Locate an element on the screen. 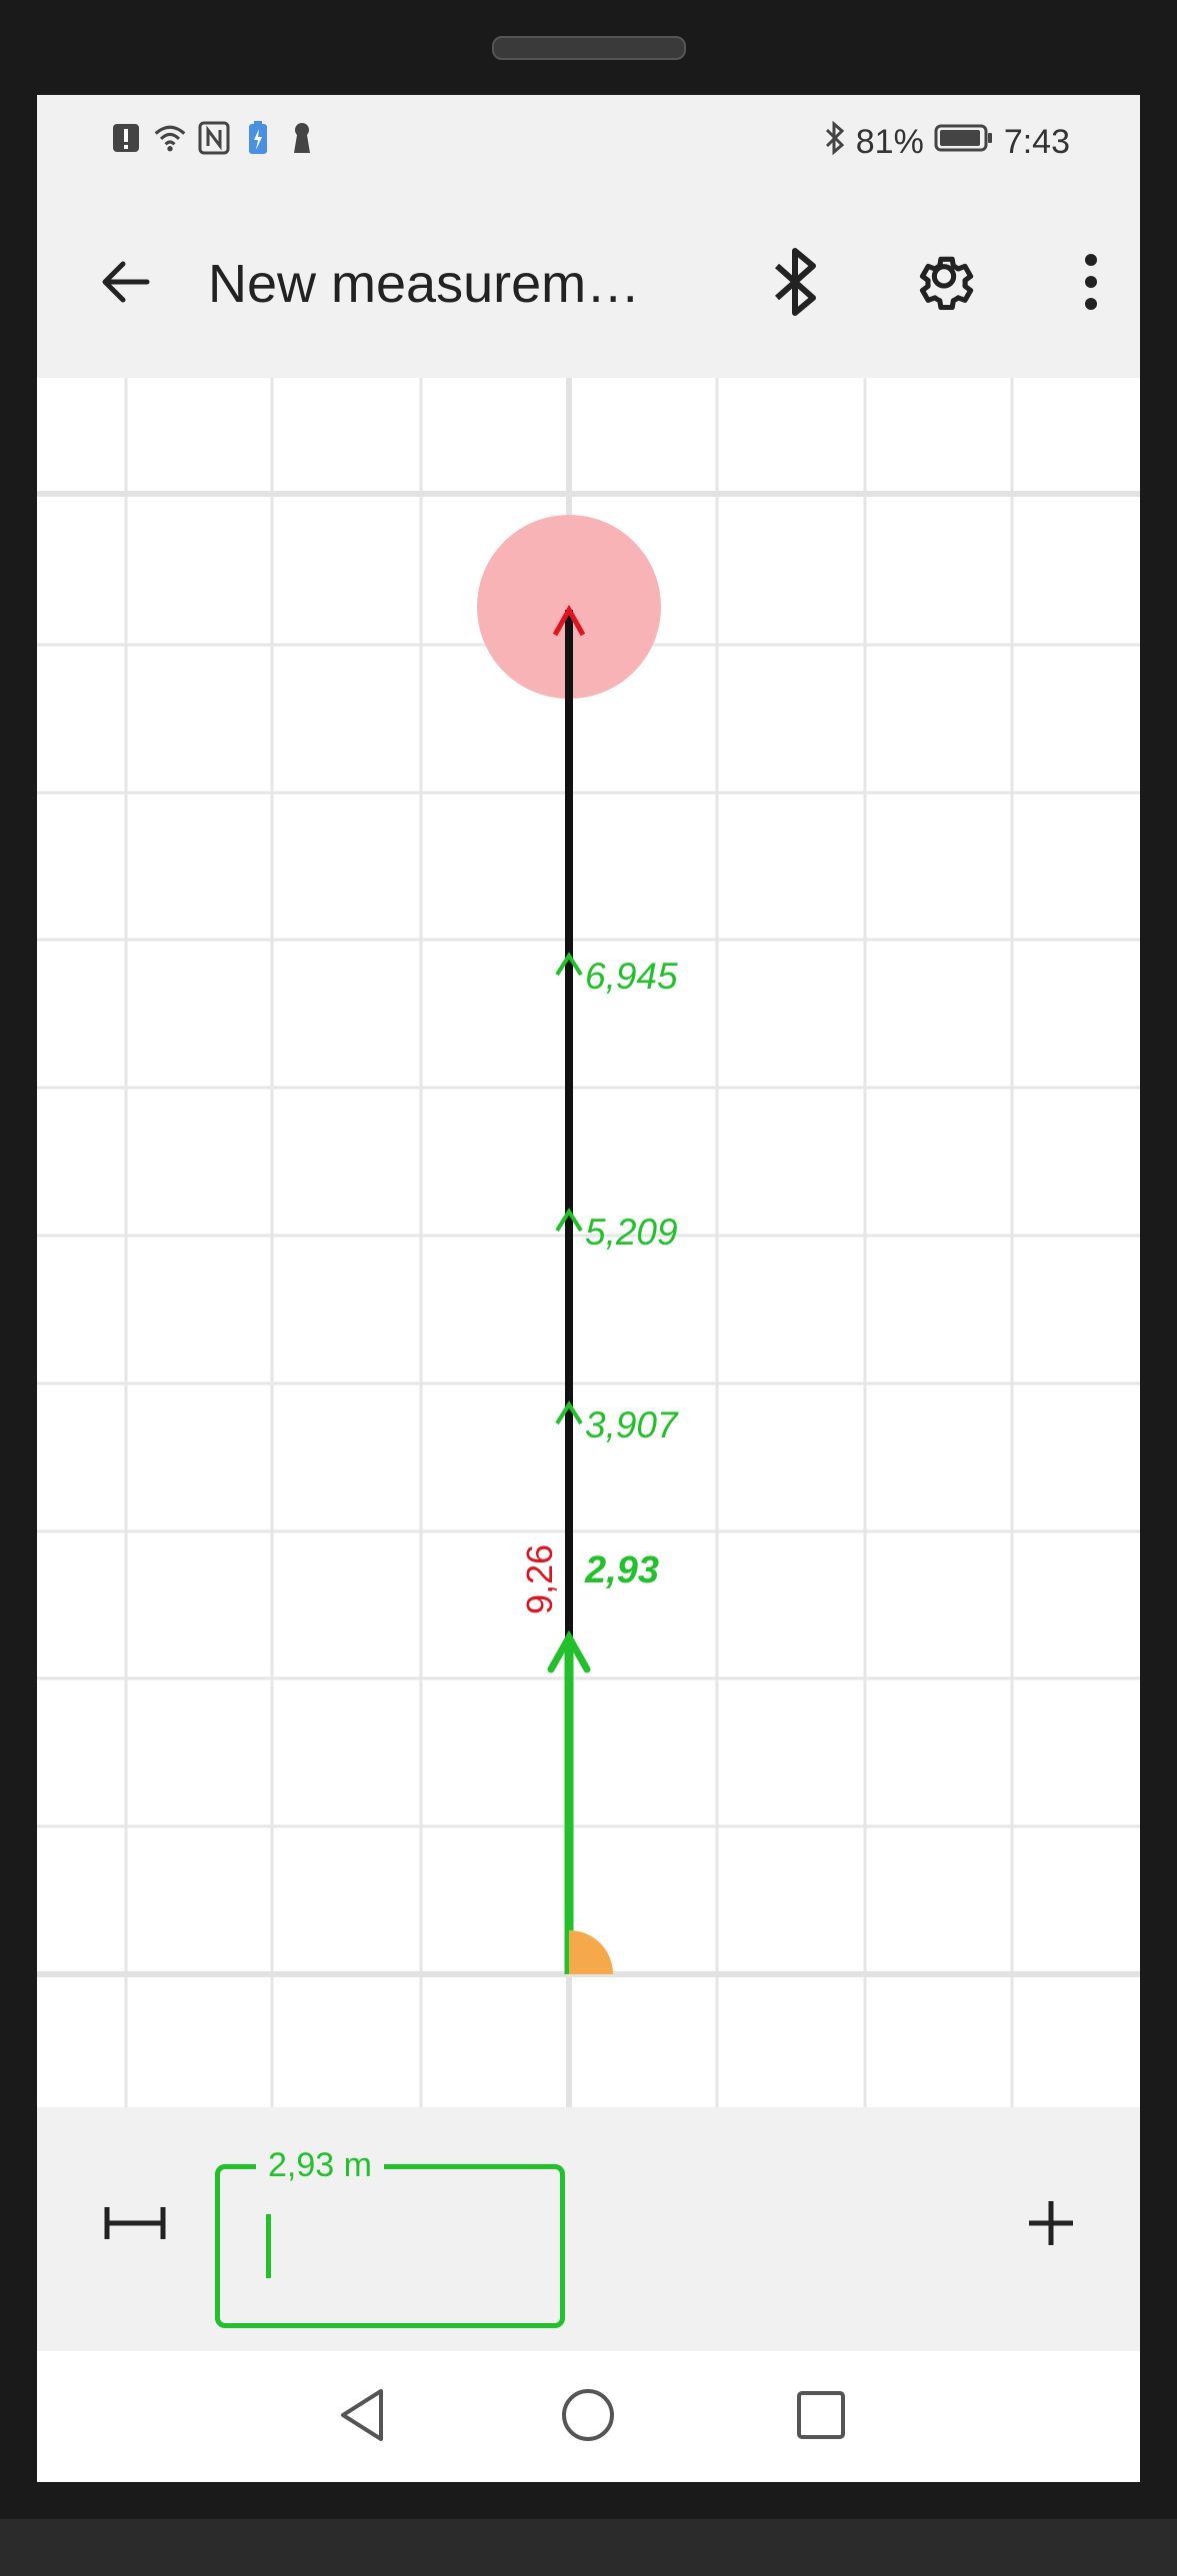 This screenshot has height=2576, width=1177. length-input-label: 2,93 m is located at coordinates (320, 2165).